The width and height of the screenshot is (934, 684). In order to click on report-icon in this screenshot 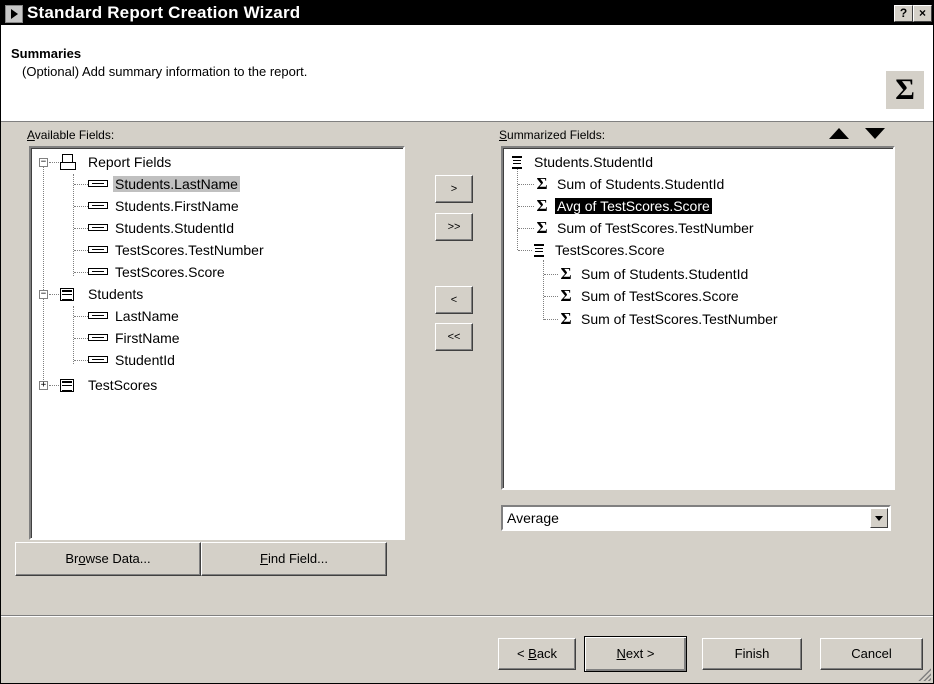, I will do `click(68, 162)`.